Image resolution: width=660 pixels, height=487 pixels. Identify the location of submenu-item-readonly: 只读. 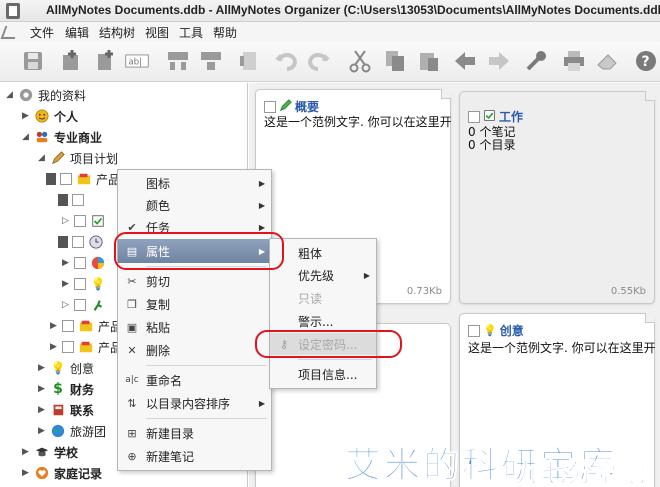
(323, 298).